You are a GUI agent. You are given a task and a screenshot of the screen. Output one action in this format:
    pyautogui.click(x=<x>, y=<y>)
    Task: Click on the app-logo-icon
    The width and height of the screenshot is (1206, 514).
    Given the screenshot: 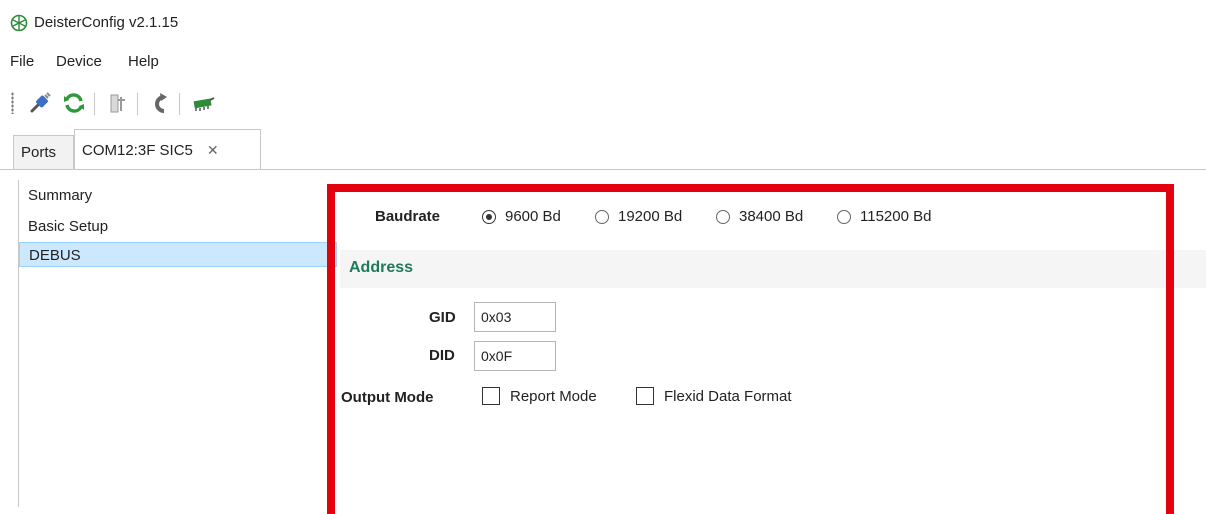 What is the action you would take?
    pyautogui.click(x=19, y=23)
    